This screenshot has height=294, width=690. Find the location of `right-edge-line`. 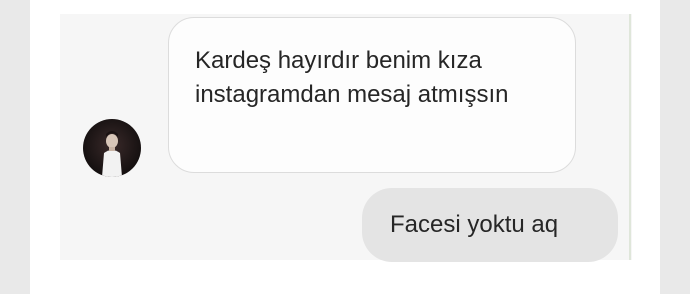

right-edge-line is located at coordinates (630, 137).